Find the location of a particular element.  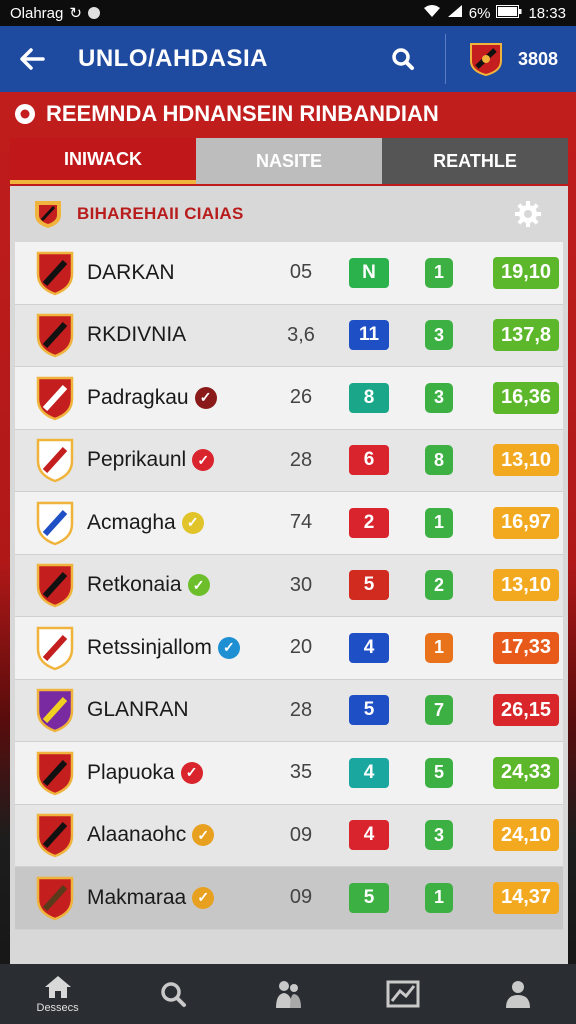

nav-stats is located at coordinates (403, 994).